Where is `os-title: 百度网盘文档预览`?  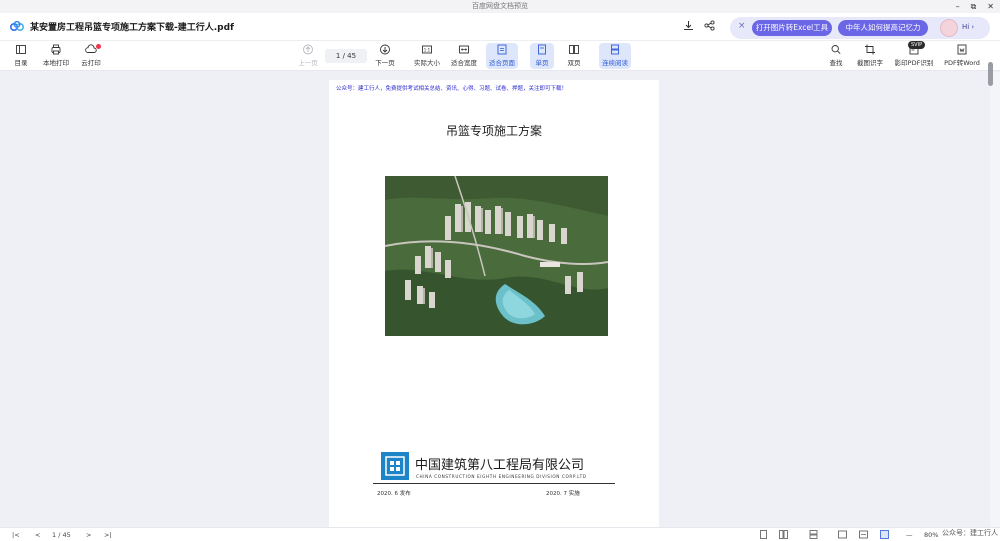
os-title: 百度网盘文档预览 is located at coordinates (500, 6).